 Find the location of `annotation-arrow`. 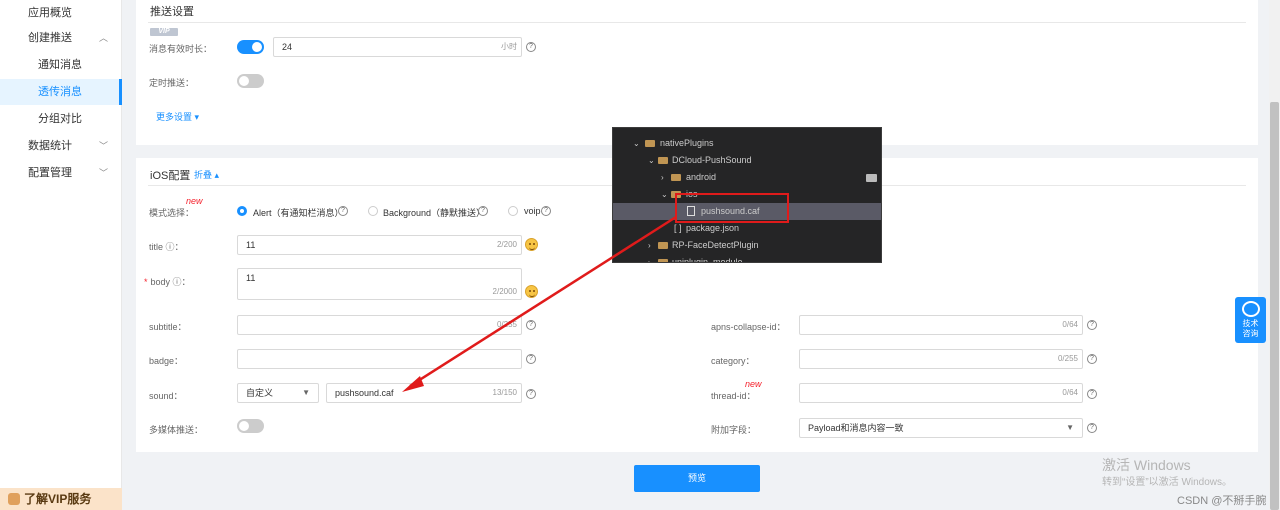

annotation-arrow is located at coordinates (539, 303).